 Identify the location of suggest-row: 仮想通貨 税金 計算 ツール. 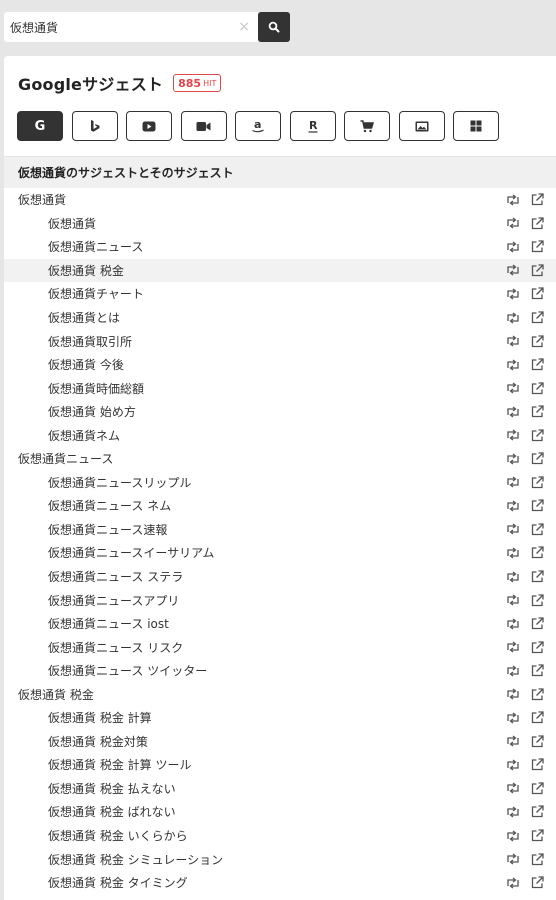
(280, 765).